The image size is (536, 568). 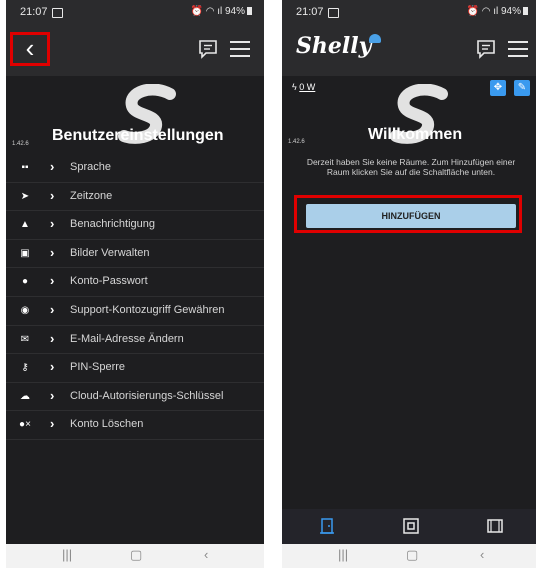 I want to click on tab-scenes-film-icon, so click(x=495, y=526).